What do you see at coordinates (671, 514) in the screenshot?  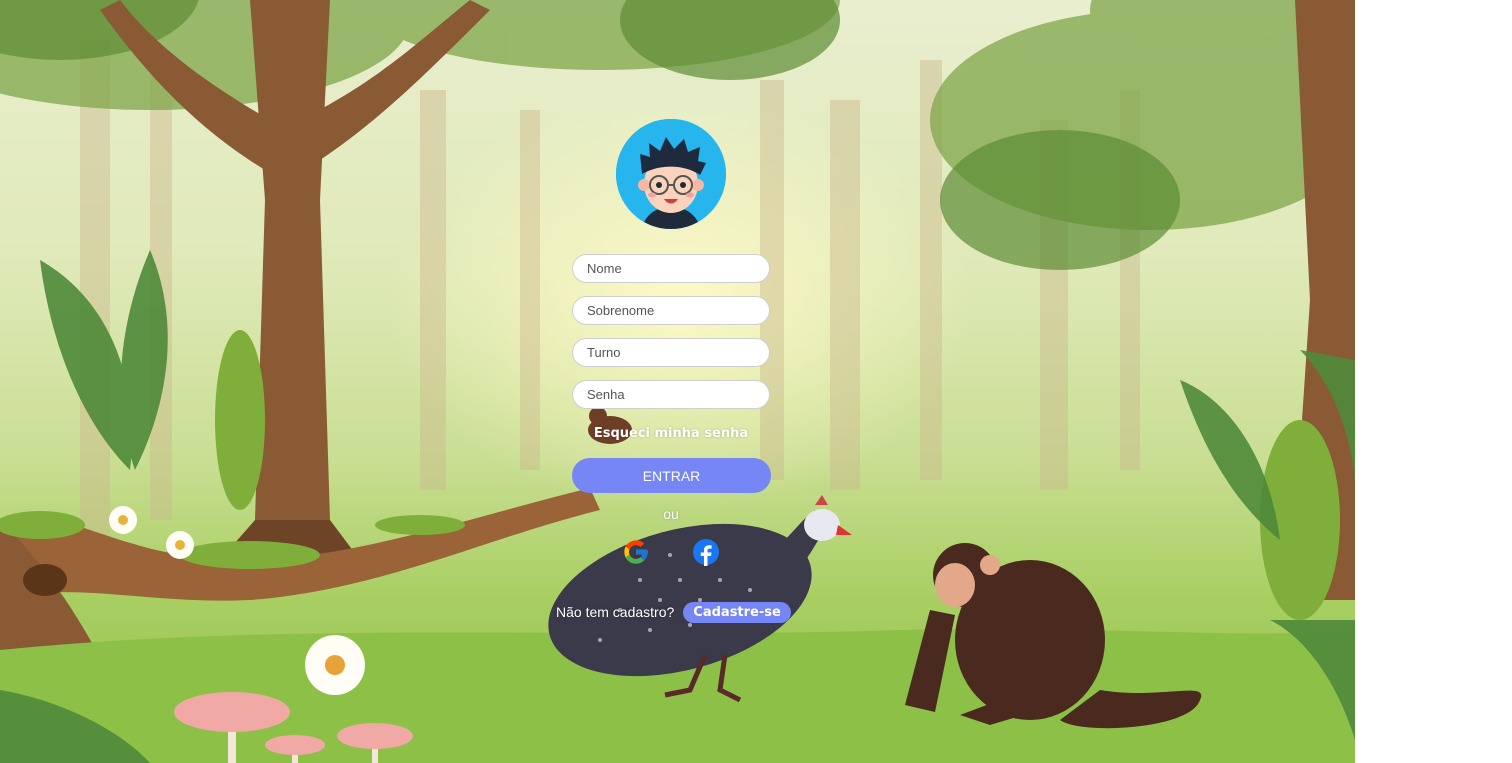 I see `or-divider: ou` at bounding box center [671, 514].